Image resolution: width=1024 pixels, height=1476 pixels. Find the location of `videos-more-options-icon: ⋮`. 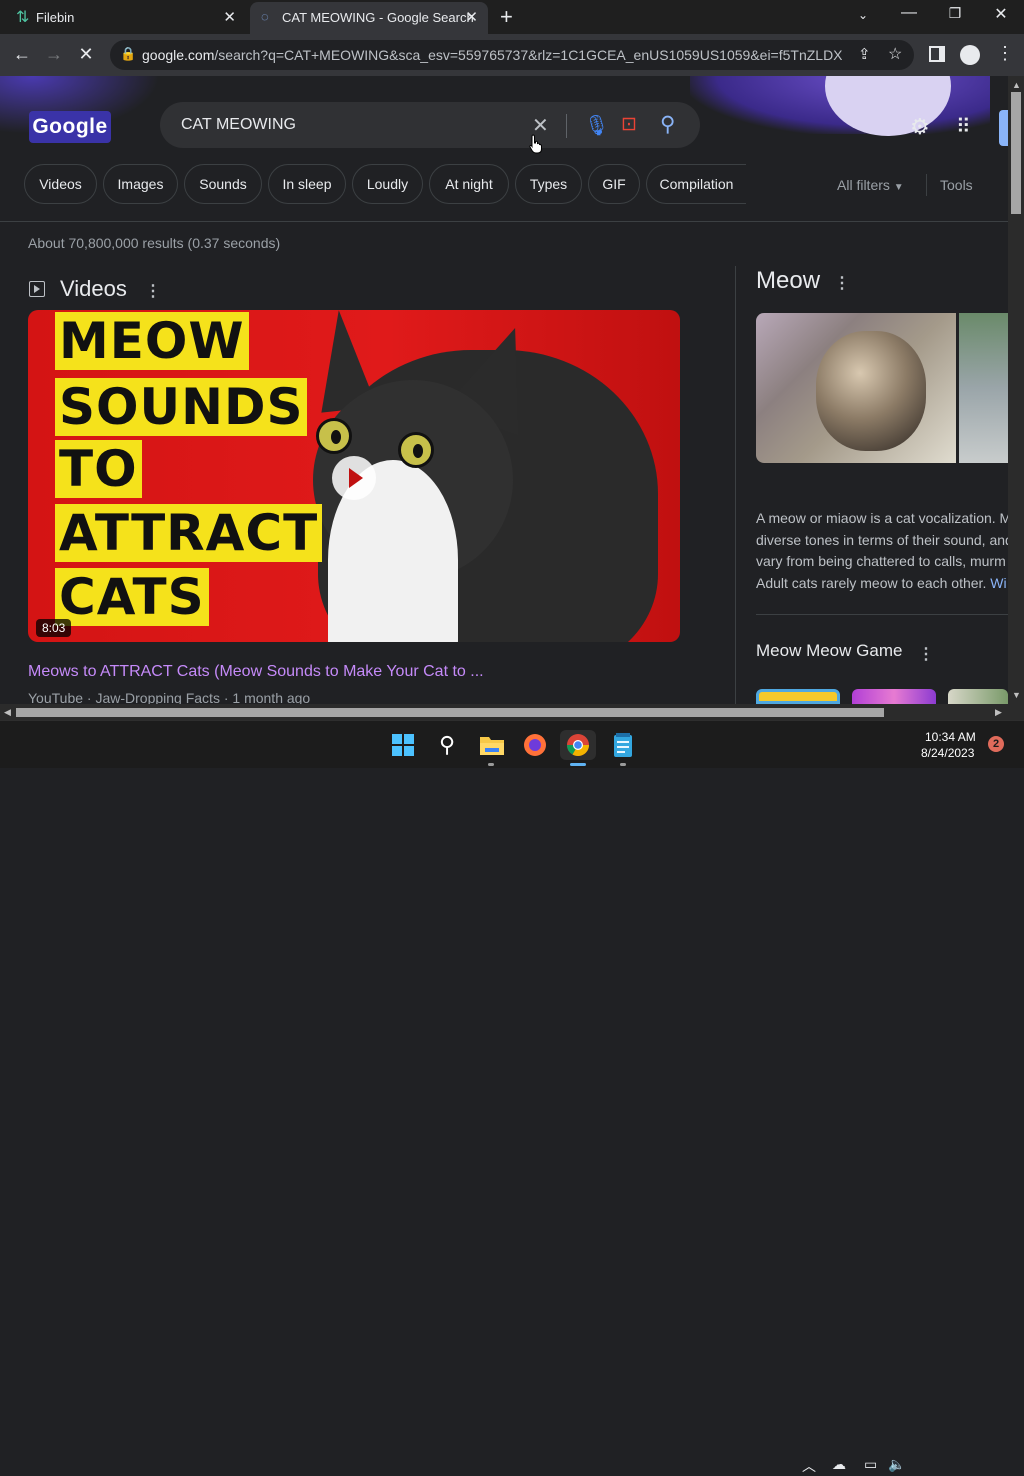

videos-more-options-icon: ⋮ is located at coordinates (153, 291).